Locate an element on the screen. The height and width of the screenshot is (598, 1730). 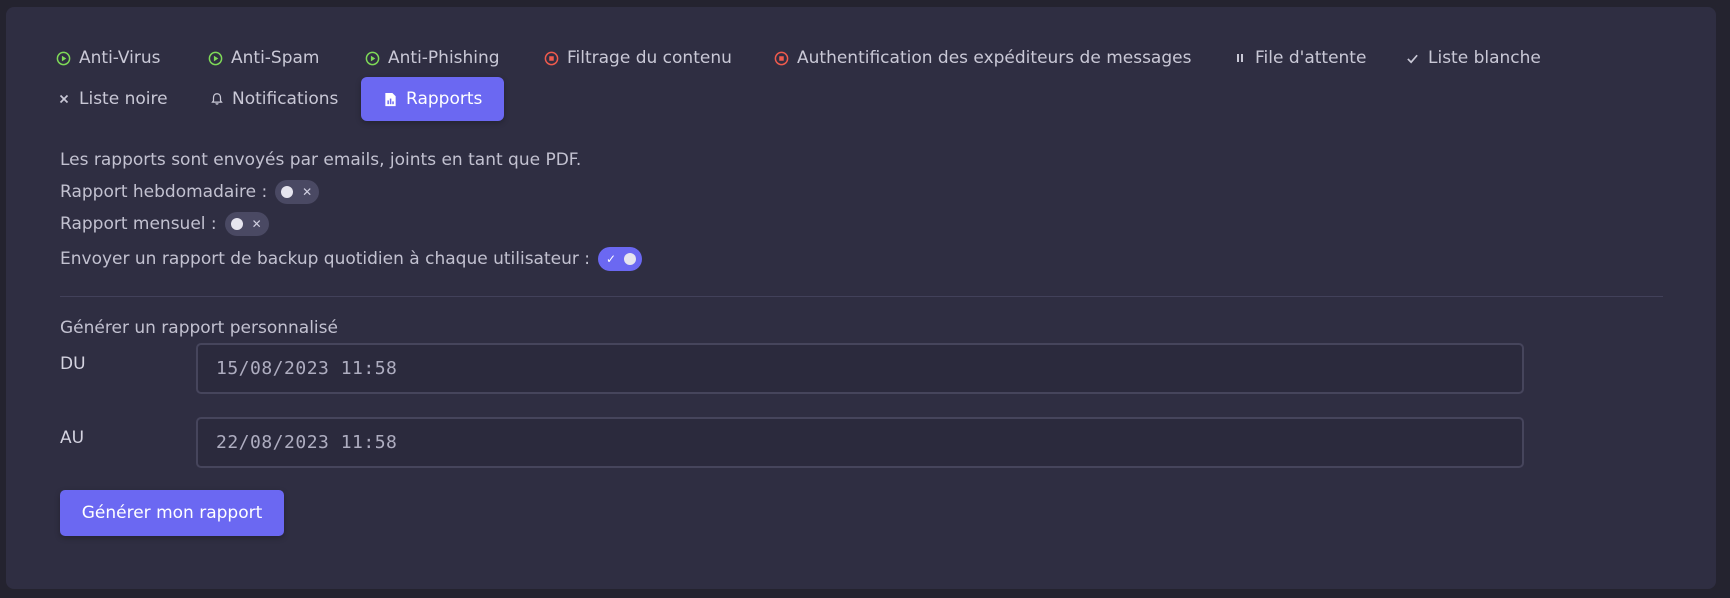
weekly-report-row: Rapport hebdomadaire : ✕ is located at coordinates (190, 192).